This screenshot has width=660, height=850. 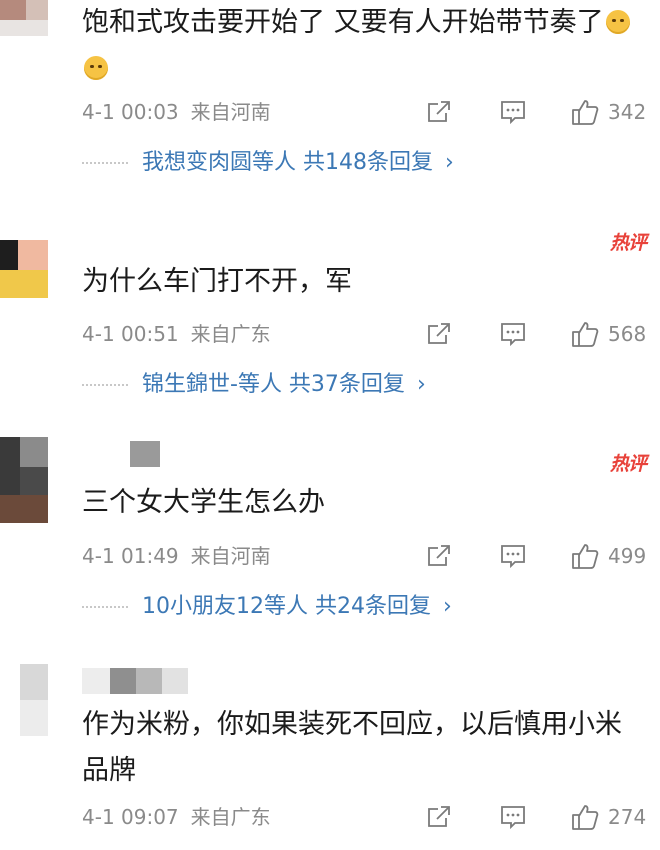 I want to click on comment-meta: 4-1 09:07 来自广东, so click(x=176, y=817).